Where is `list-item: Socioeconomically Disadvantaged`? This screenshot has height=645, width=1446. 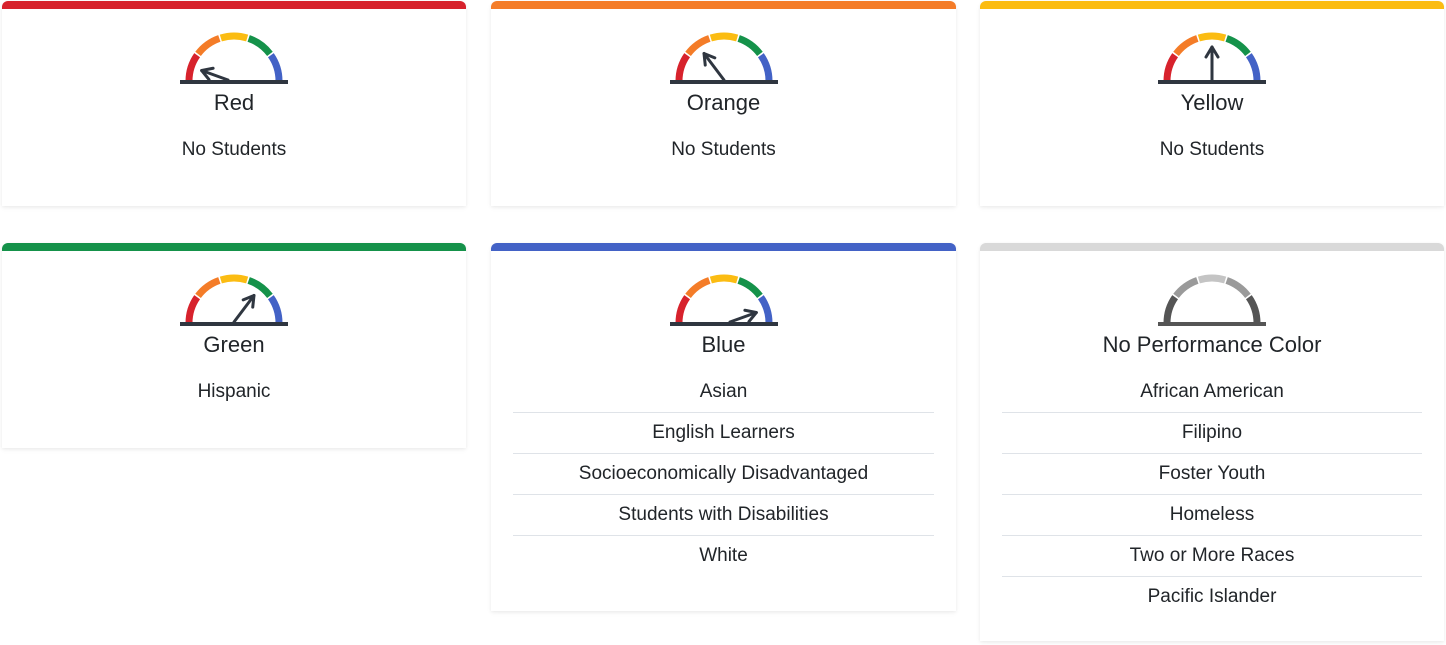
list-item: Socioeconomically Disadvantaged is located at coordinates (723, 474).